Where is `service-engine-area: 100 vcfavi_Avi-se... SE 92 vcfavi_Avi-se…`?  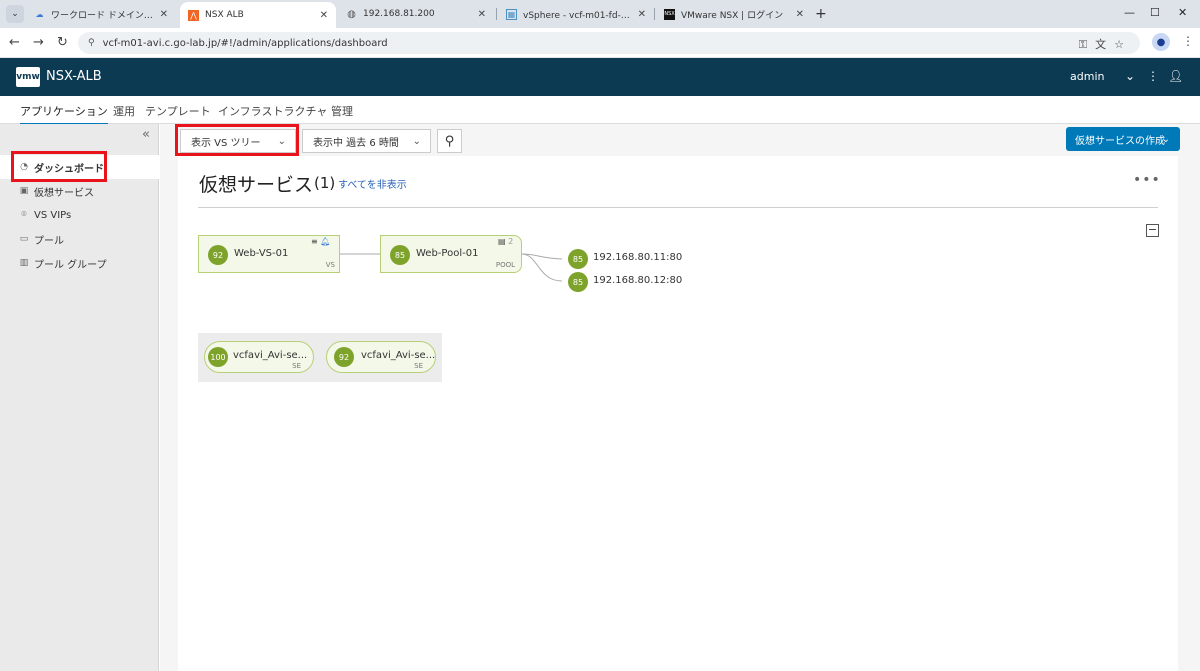 service-engine-area: 100 vcfavi_Avi-se... SE 92 vcfavi_Avi-se… is located at coordinates (320, 357).